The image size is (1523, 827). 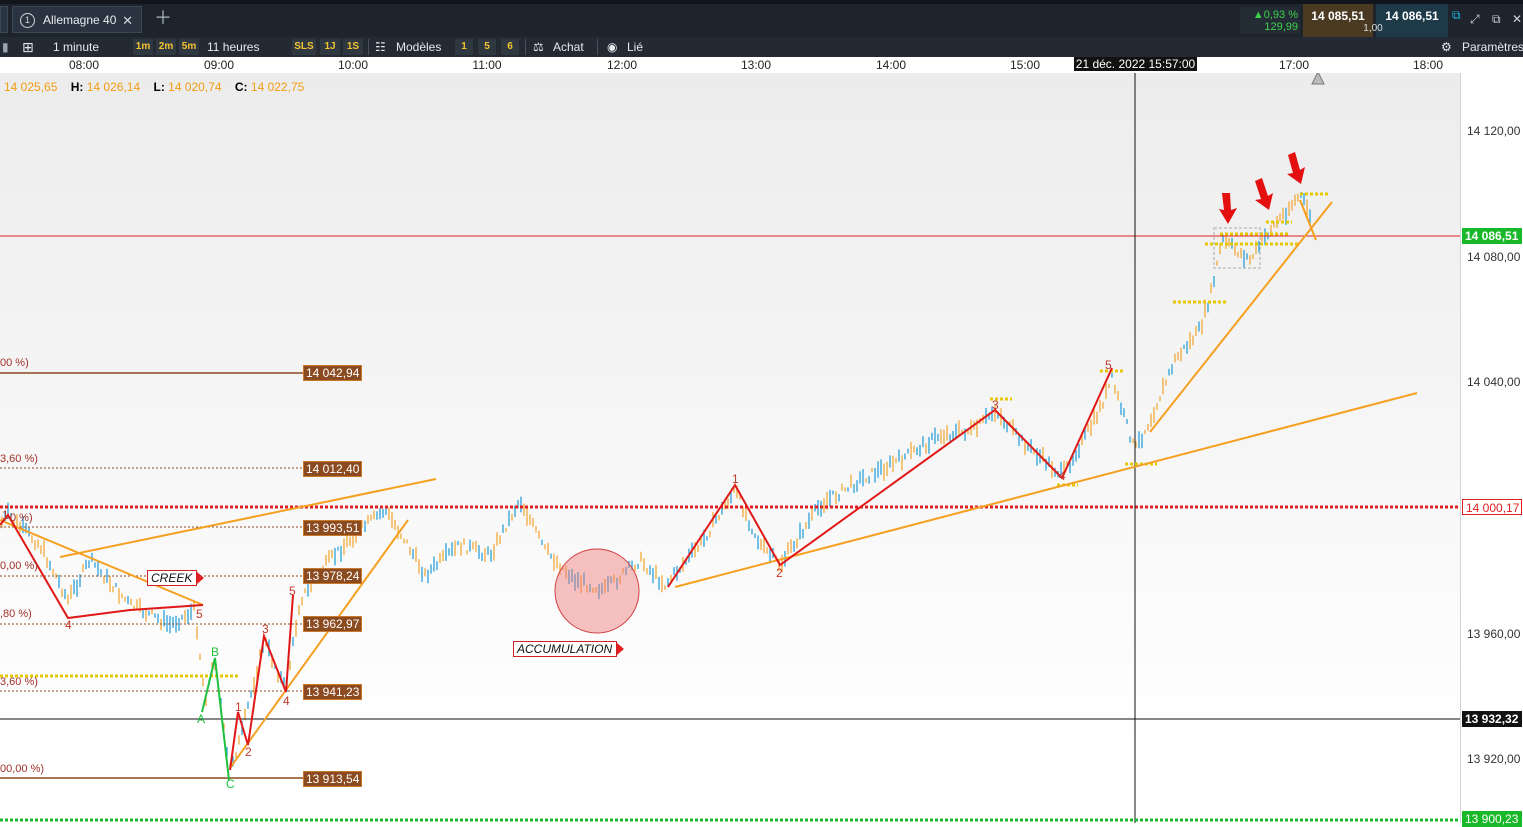 What do you see at coordinates (241, 87) in the screenshot?
I see `ohlc-close-label: C:` at bounding box center [241, 87].